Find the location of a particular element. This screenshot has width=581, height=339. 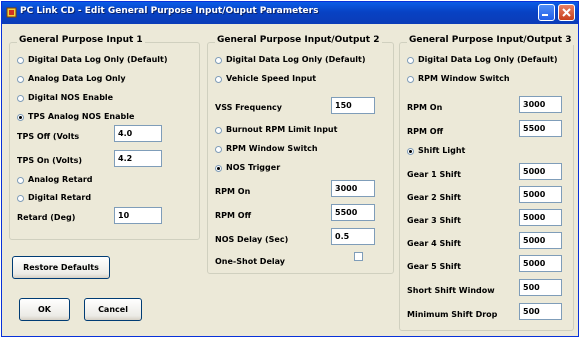

tps-on-input is located at coordinates (138, 158).